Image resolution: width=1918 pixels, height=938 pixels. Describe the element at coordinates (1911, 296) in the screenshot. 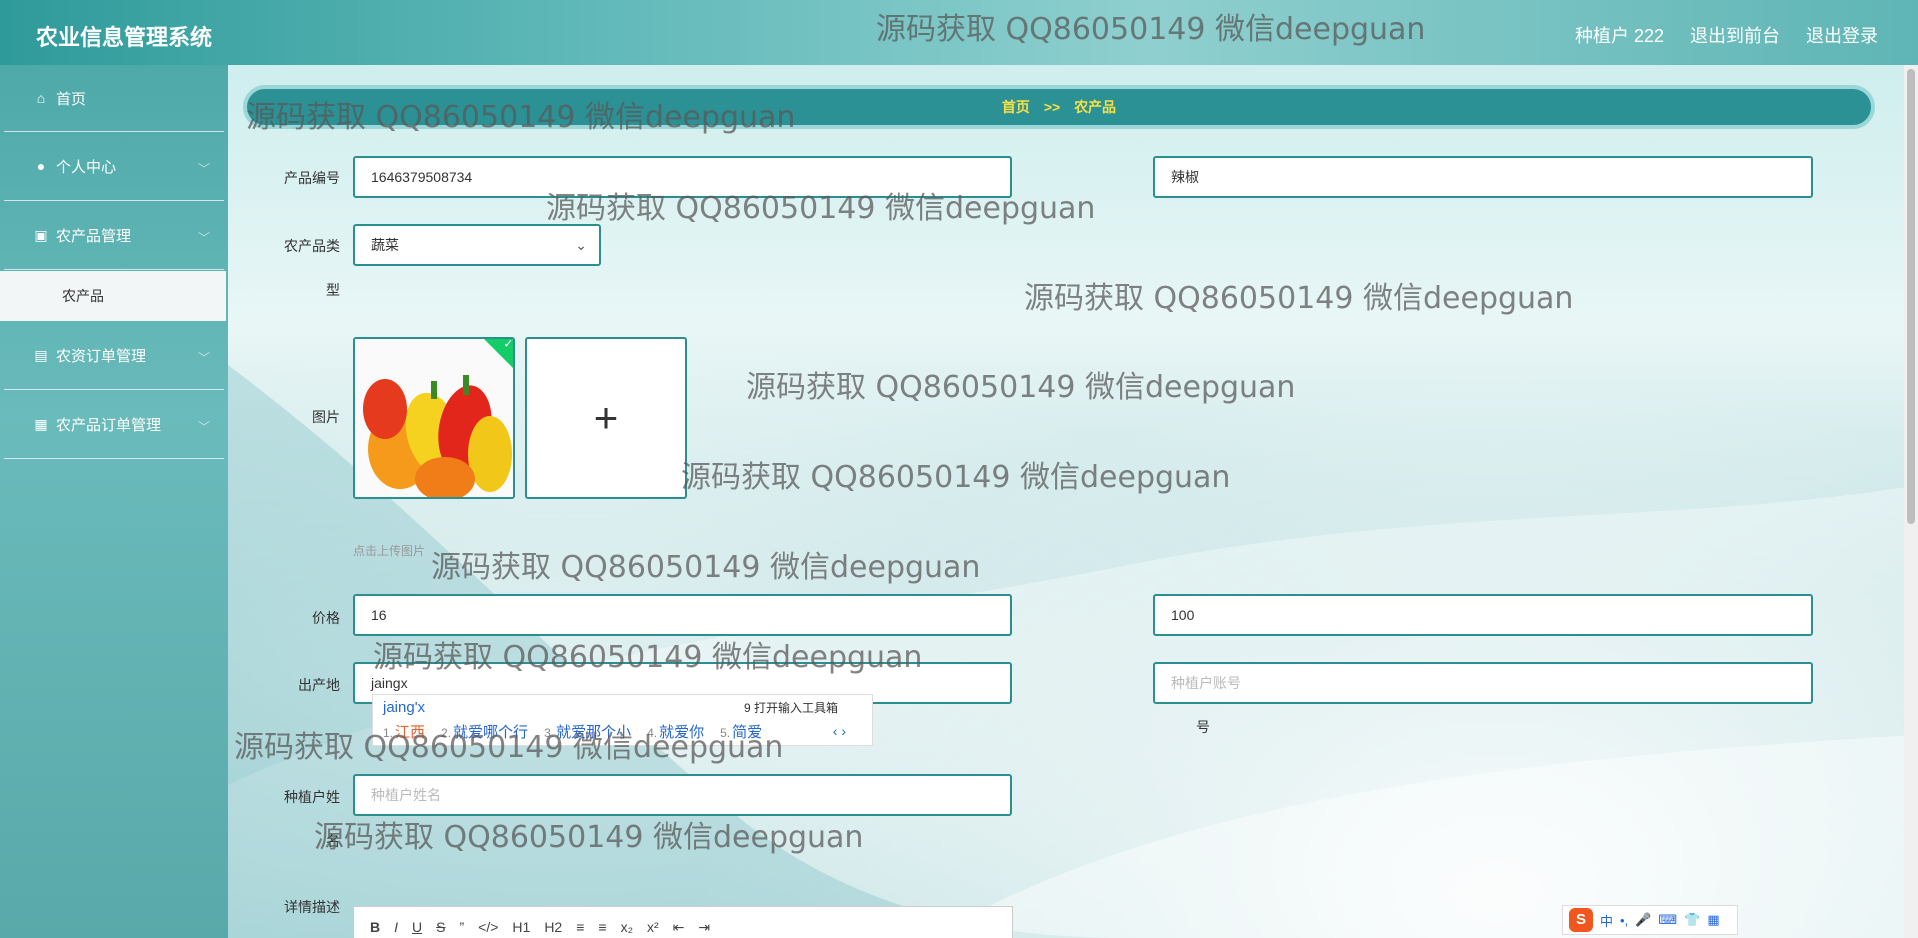

I see `scrollbar-thumb` at that location.